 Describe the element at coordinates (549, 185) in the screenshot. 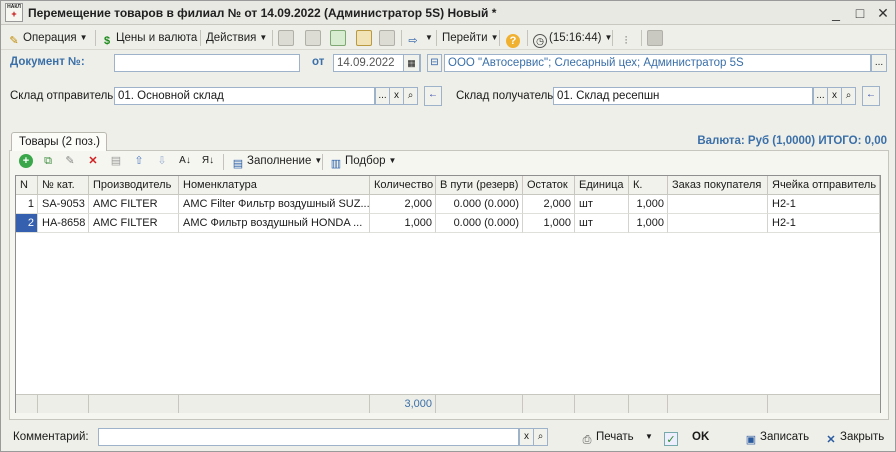

I see `column-header-balance: Остаток` at that location.